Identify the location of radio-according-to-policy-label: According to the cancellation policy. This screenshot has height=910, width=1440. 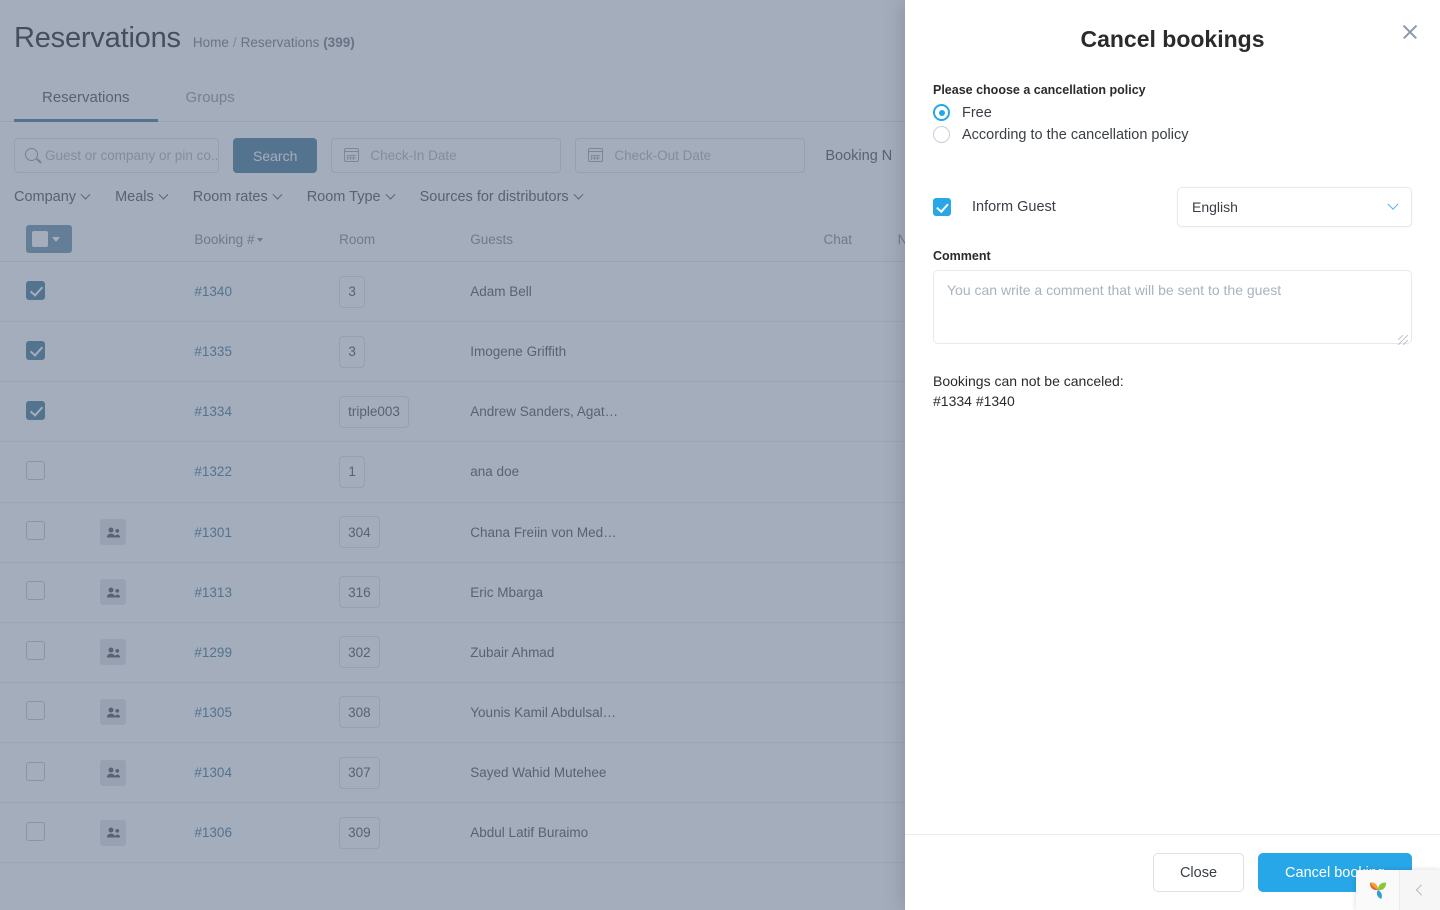
(1075, 134).